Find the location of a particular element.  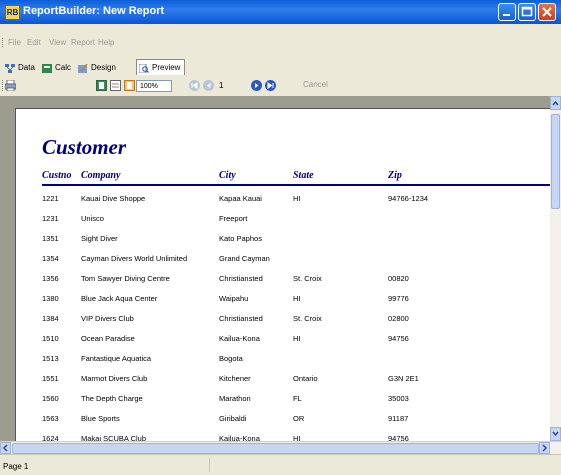

menu-edit: Edit is located at coordinates (34, 42).